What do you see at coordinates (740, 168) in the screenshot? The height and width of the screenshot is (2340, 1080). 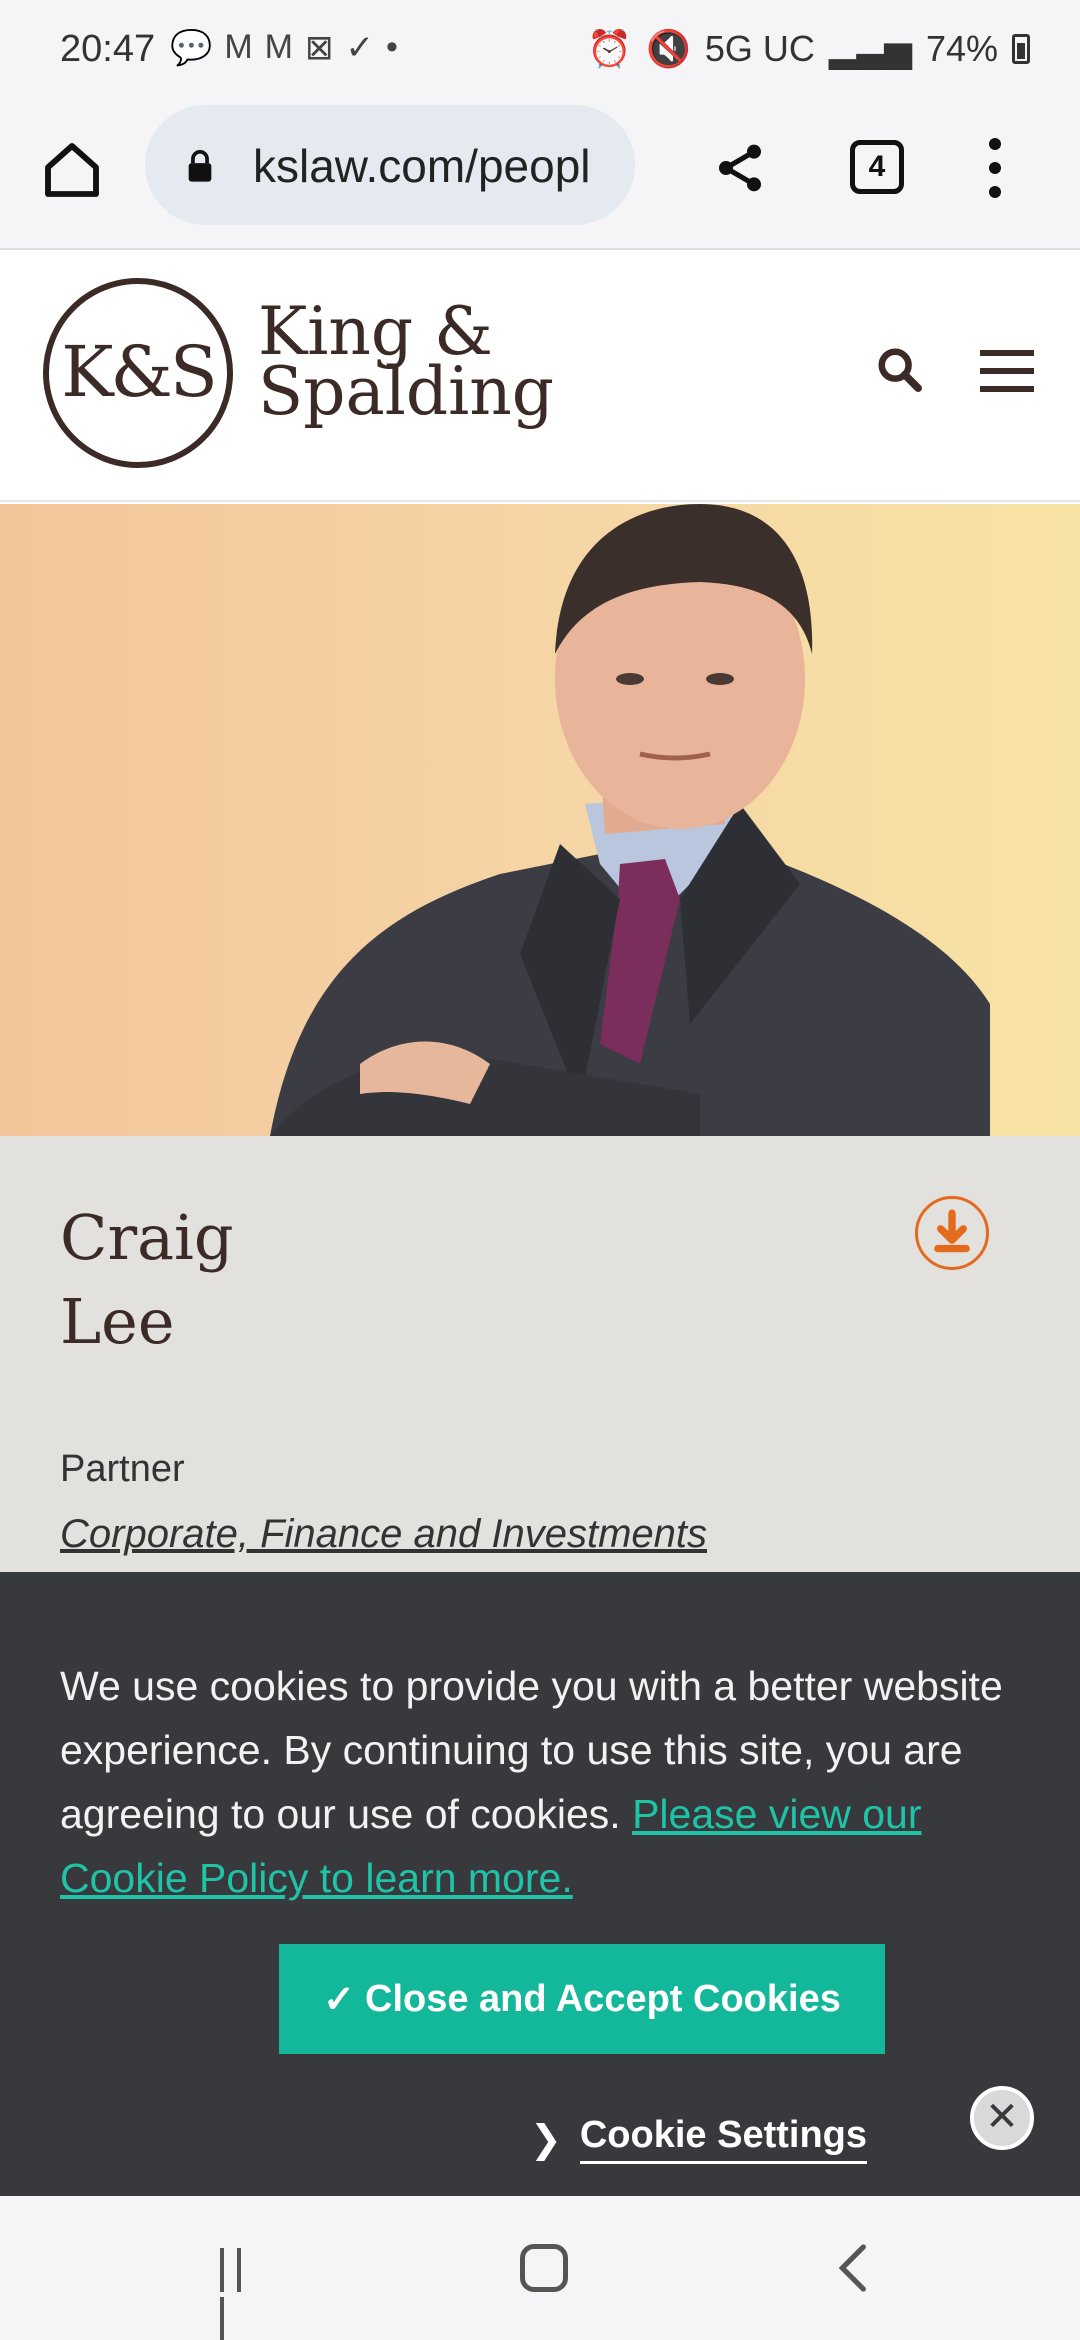 I see `share-icon` at bounding box center [740, 168].